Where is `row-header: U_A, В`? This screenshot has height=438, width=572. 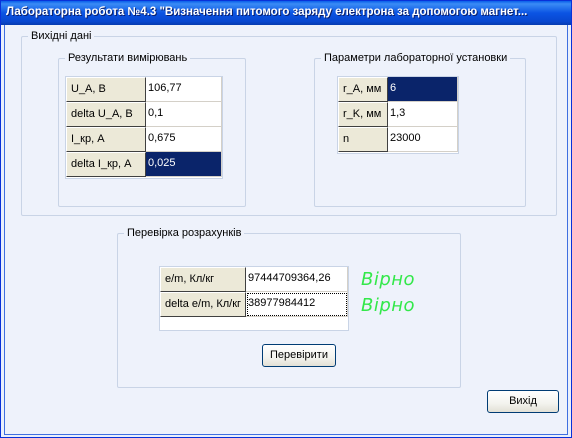
row-header: U_A, В is located at coordinates (106, 89).